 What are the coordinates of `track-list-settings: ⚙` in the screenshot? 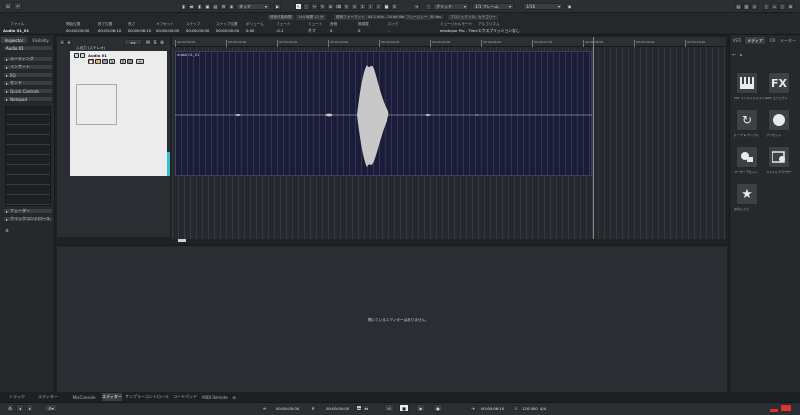 It's located at (162, 42).